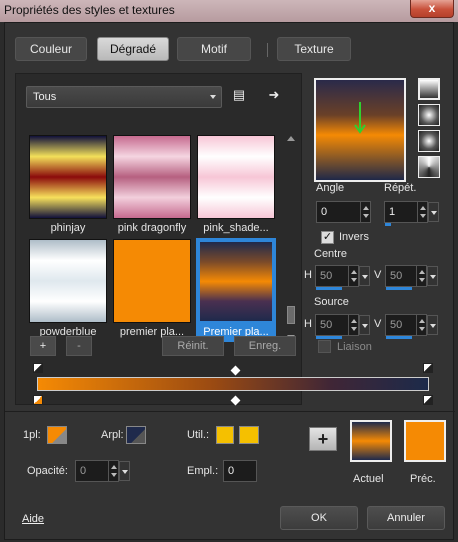 Image resolution: width=458 pixels, height=542 pixels. Describe the element at coordinates (274, 95) in the screenshot. I see `arrow-right-icon: ➜` at that location.